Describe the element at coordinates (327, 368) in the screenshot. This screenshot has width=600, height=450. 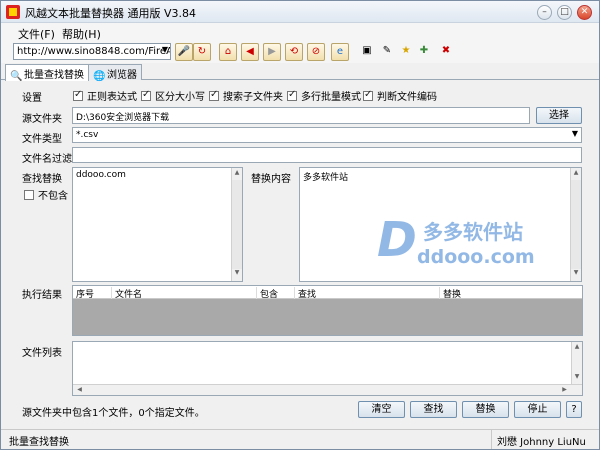
I see `file-list-textarea: ▲ ▼ ◀ ▶` at that location.